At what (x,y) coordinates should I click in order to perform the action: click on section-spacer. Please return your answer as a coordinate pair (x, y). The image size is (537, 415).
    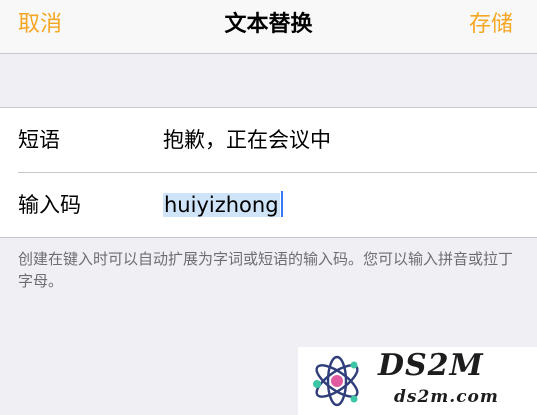
    Looking at the image, I should click on (268, 80).